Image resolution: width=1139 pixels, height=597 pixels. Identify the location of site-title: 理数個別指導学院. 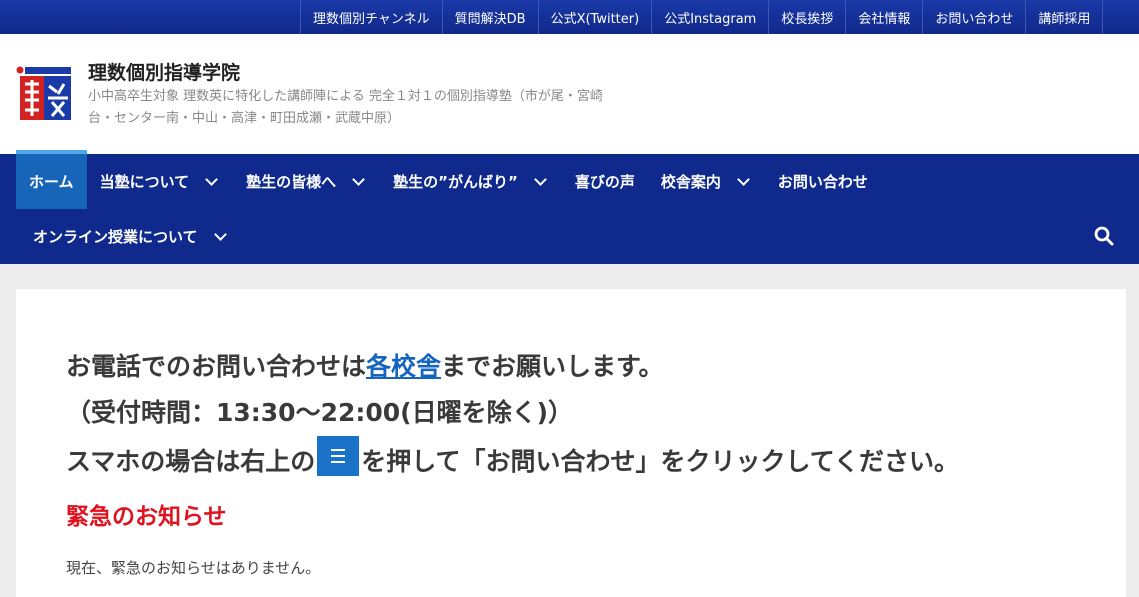
(164, 71).